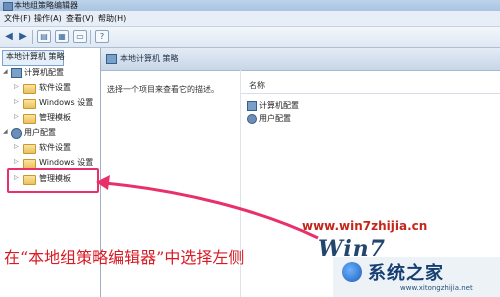 The image size is (500, 297). I want to click on tree-item-software-settings: ▷ 软件设置, so click(50, 88).